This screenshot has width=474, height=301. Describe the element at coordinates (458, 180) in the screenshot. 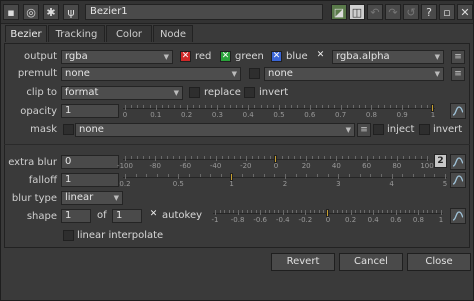

I see `falloff-curve-icon` at that location.